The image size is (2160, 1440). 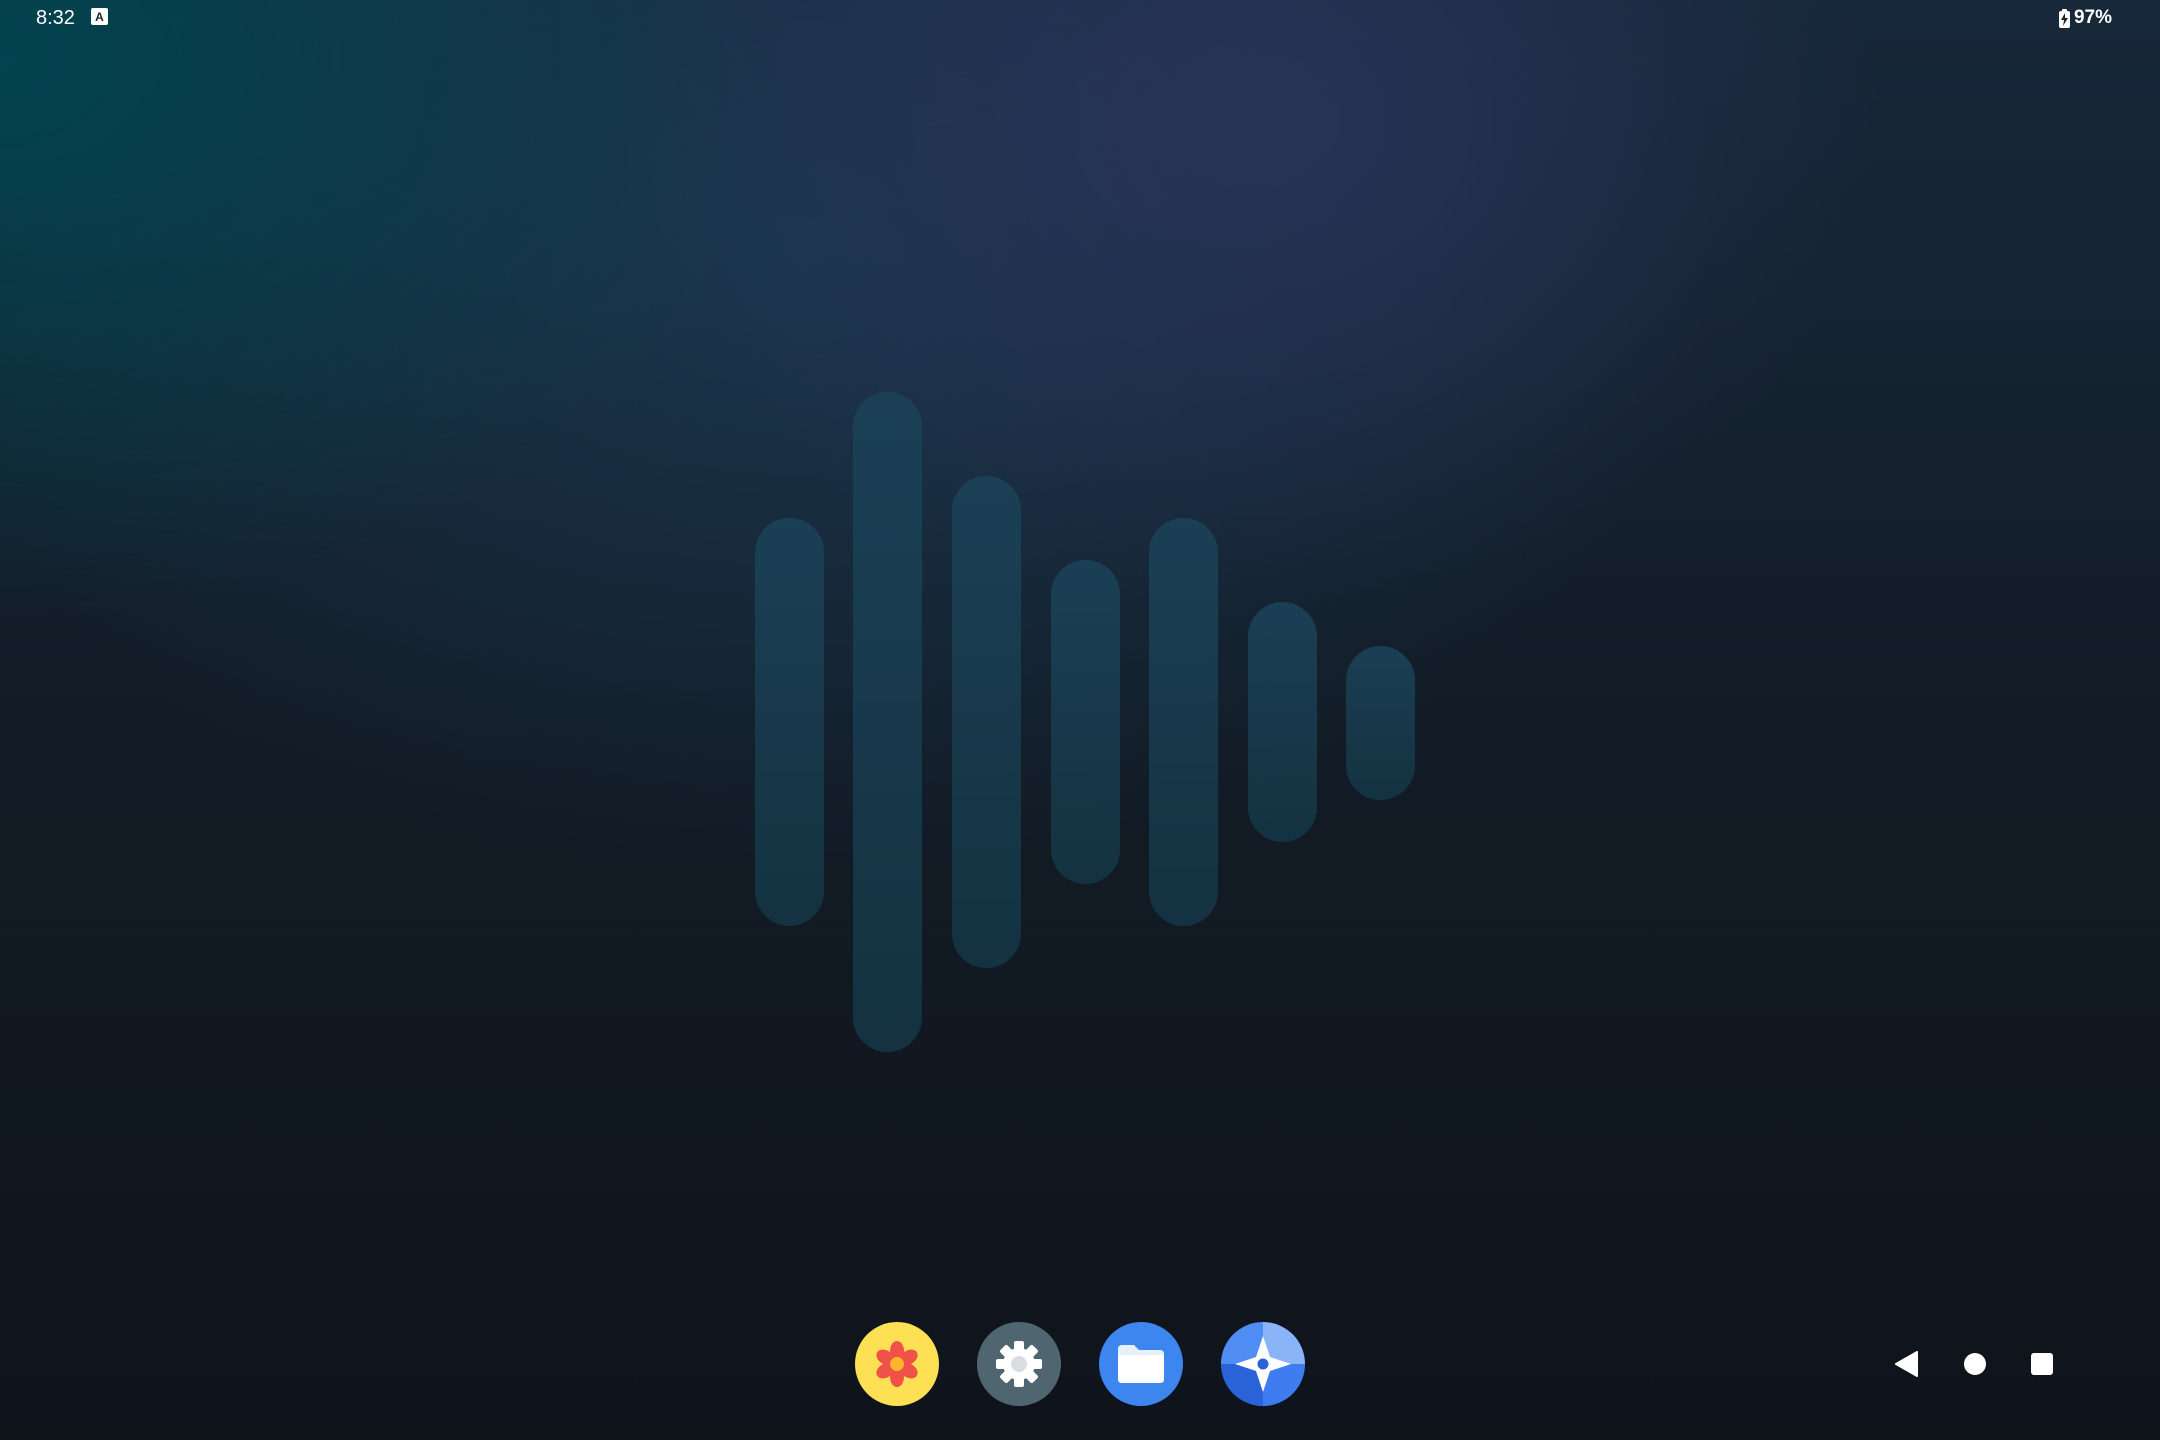 I want to click on back-button, so click(x=1907, y=1364).